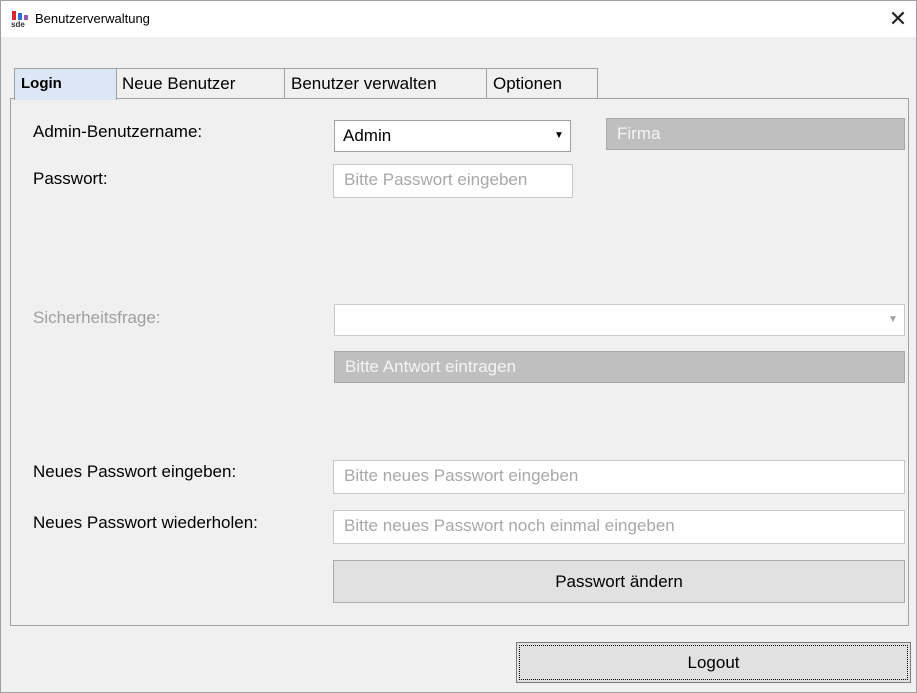 This screenshot has height=693, width=917. What do you see at coordinates (619, 367) in the screenshot?
I see `security-answer-field: Bitte Antwort eintragen` at bounding box center [619, 367].